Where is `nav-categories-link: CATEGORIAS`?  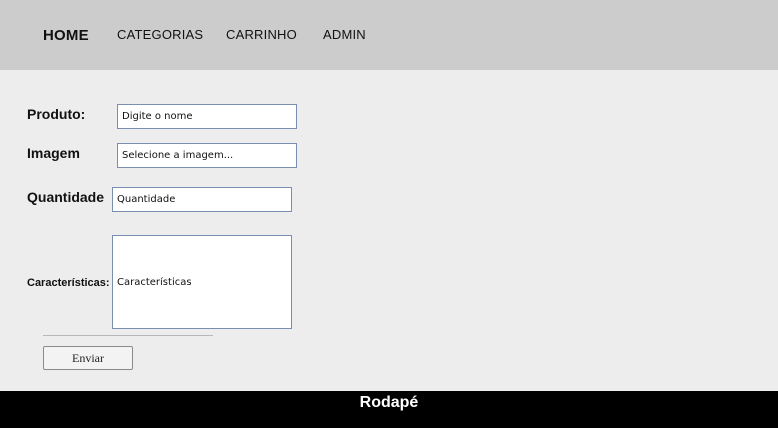
nav-categories-link: CATEGORIAS is located at coordinates (160, 34).